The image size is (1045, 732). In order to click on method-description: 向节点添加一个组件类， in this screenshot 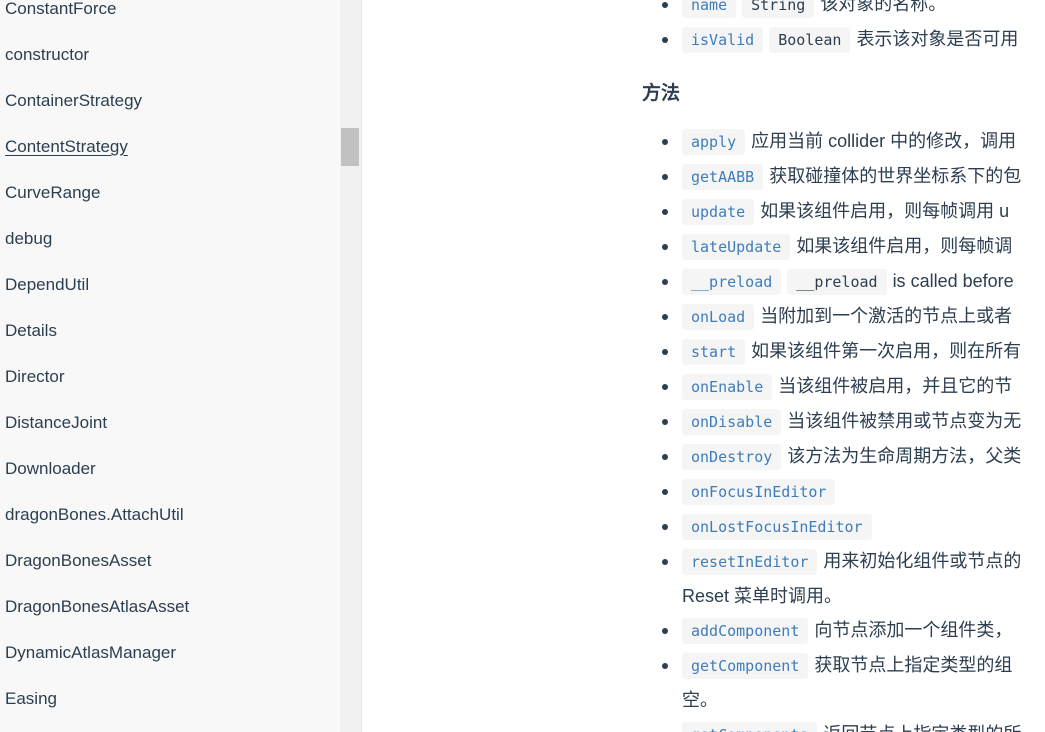, I will do `click(913, 630)`.